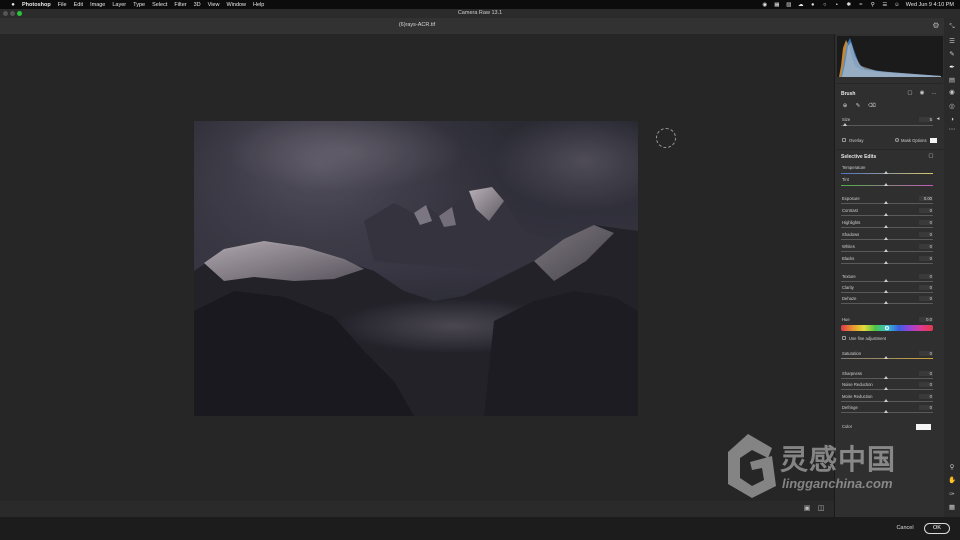 The image size is (960, 540). Describe the element at coordinates (926, 222) in the screenshot. I see `highlights-value: 0` at that location.